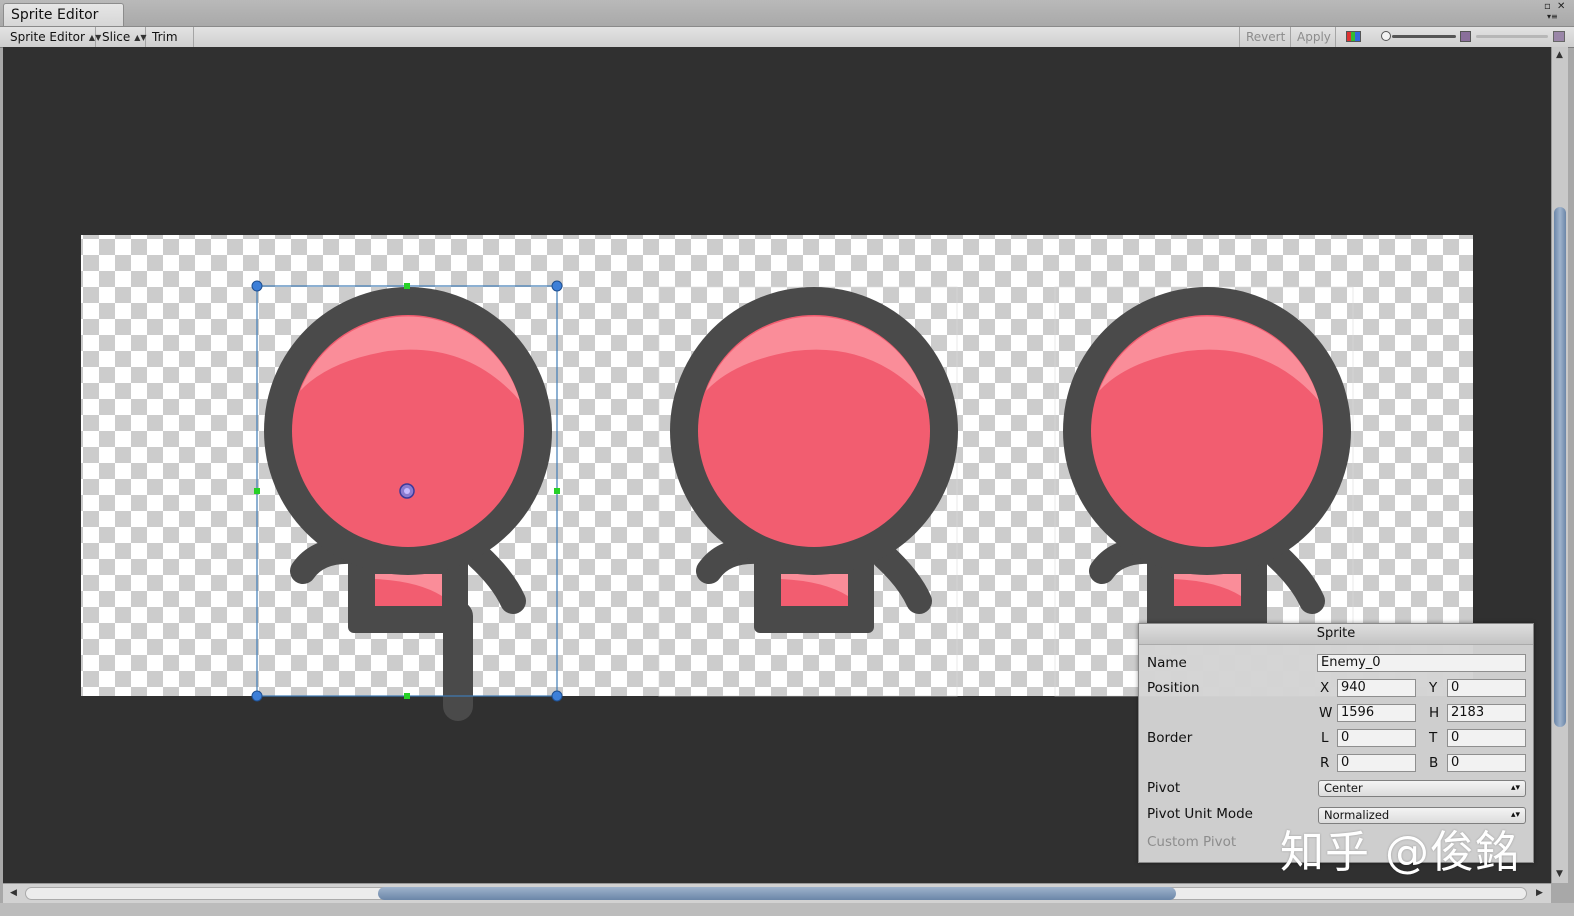 The width and height of the screenshot is (1574, 916). What do you see at coordinates (1552, 16) in the screenshot?
I see `tab-menu-icon: ▾≡` at bounding box center [1552, 16].